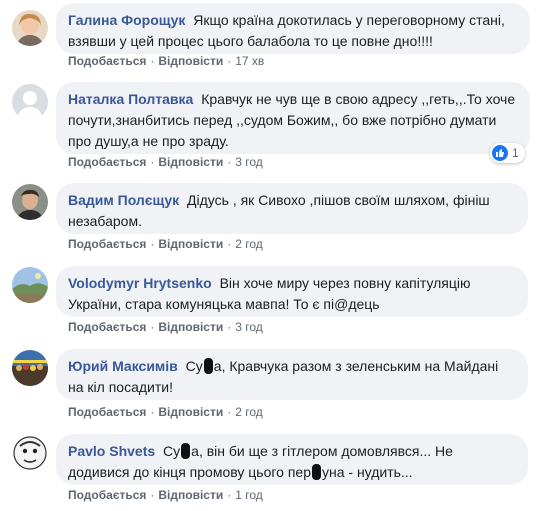 Image resolution: width=560 pixels, height=511 pixels. Describe the element at coordinates (500, 153) in the screenshot. I see `like-icon` at that location.